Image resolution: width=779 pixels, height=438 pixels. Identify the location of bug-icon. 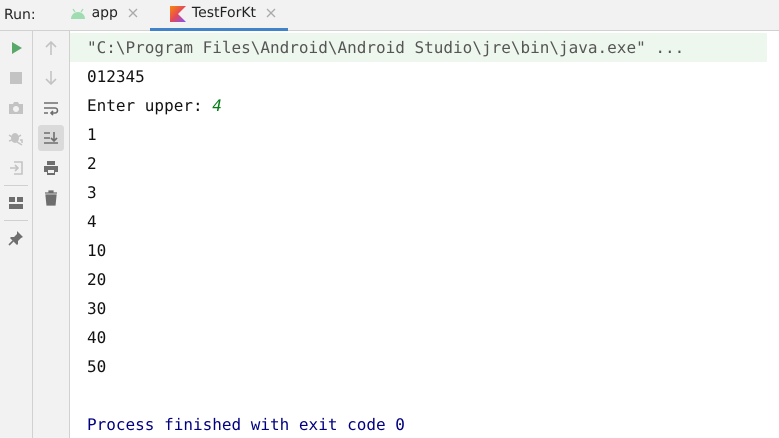
(16, 138).